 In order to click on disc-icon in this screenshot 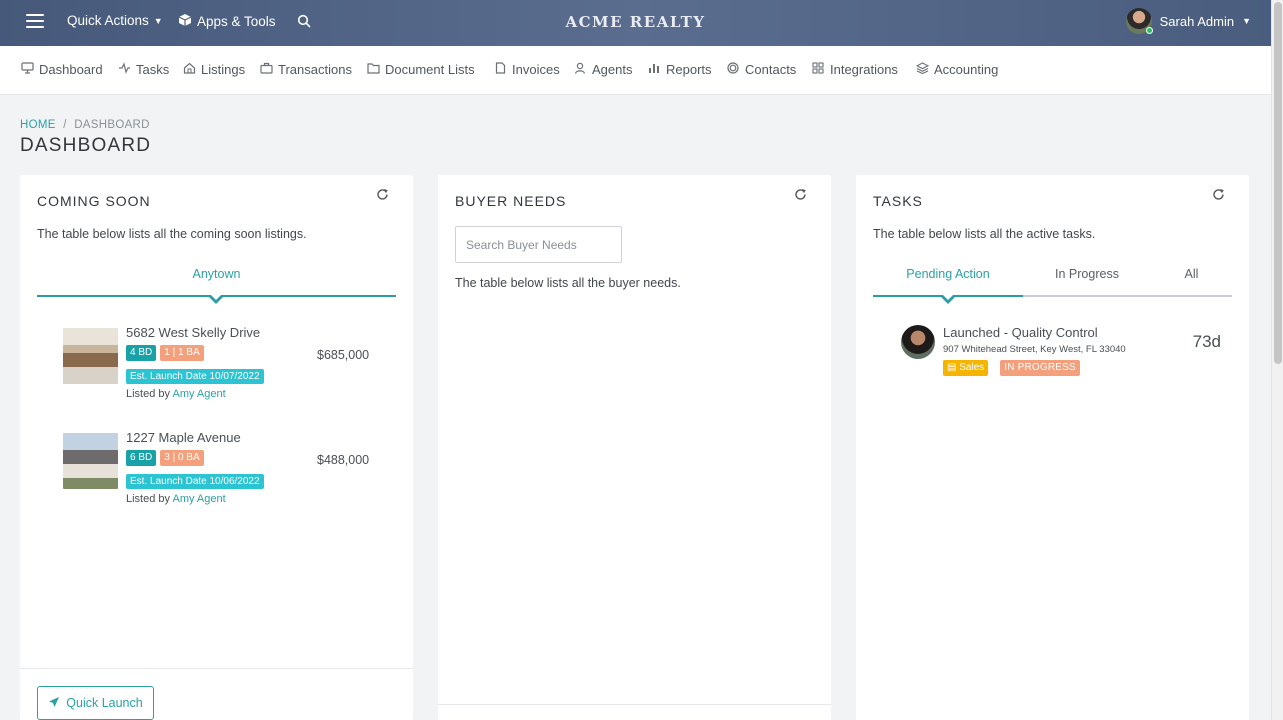, I will do `click(733, 69)`.